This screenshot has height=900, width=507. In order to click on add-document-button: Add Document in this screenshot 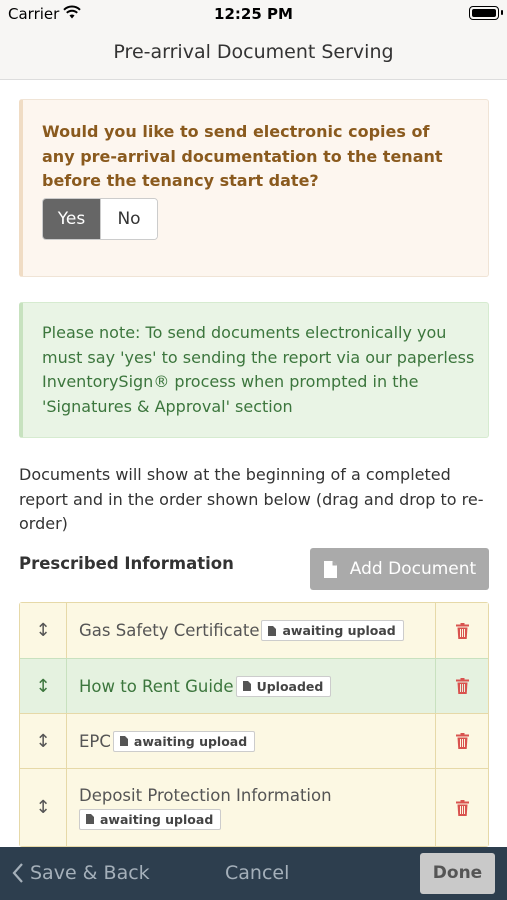, I will do `click(399, 569)`.